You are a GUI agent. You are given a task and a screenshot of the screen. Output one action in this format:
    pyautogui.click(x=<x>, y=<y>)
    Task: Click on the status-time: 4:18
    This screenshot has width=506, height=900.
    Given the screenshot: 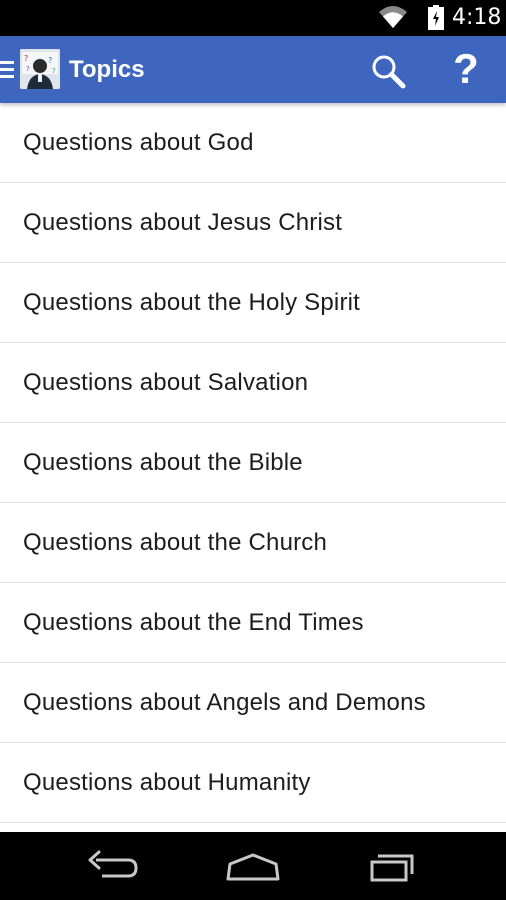 What is the action you would take?
    pyautogui.click(x=477, y=17)
    